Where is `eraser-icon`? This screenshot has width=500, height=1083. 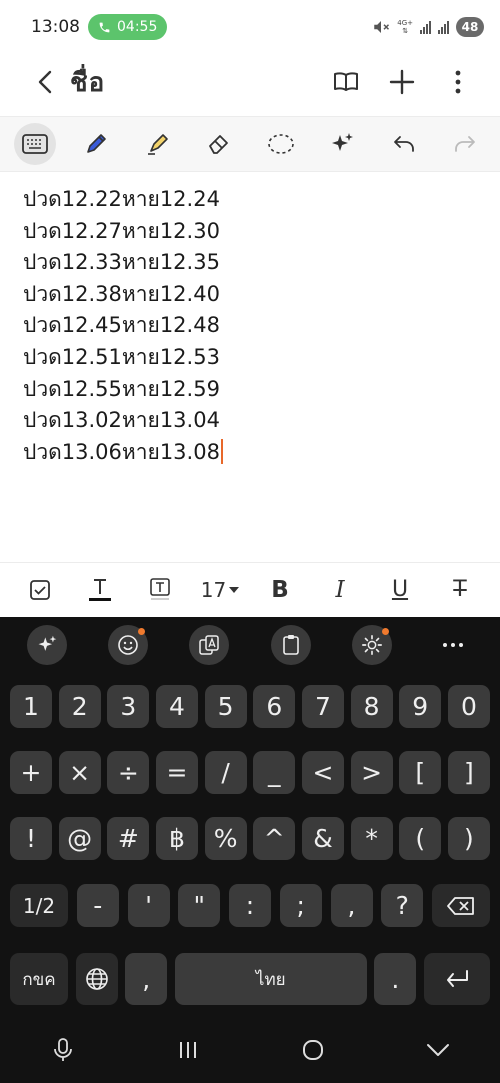
eraser-icon is located at coordinates (219, 144).